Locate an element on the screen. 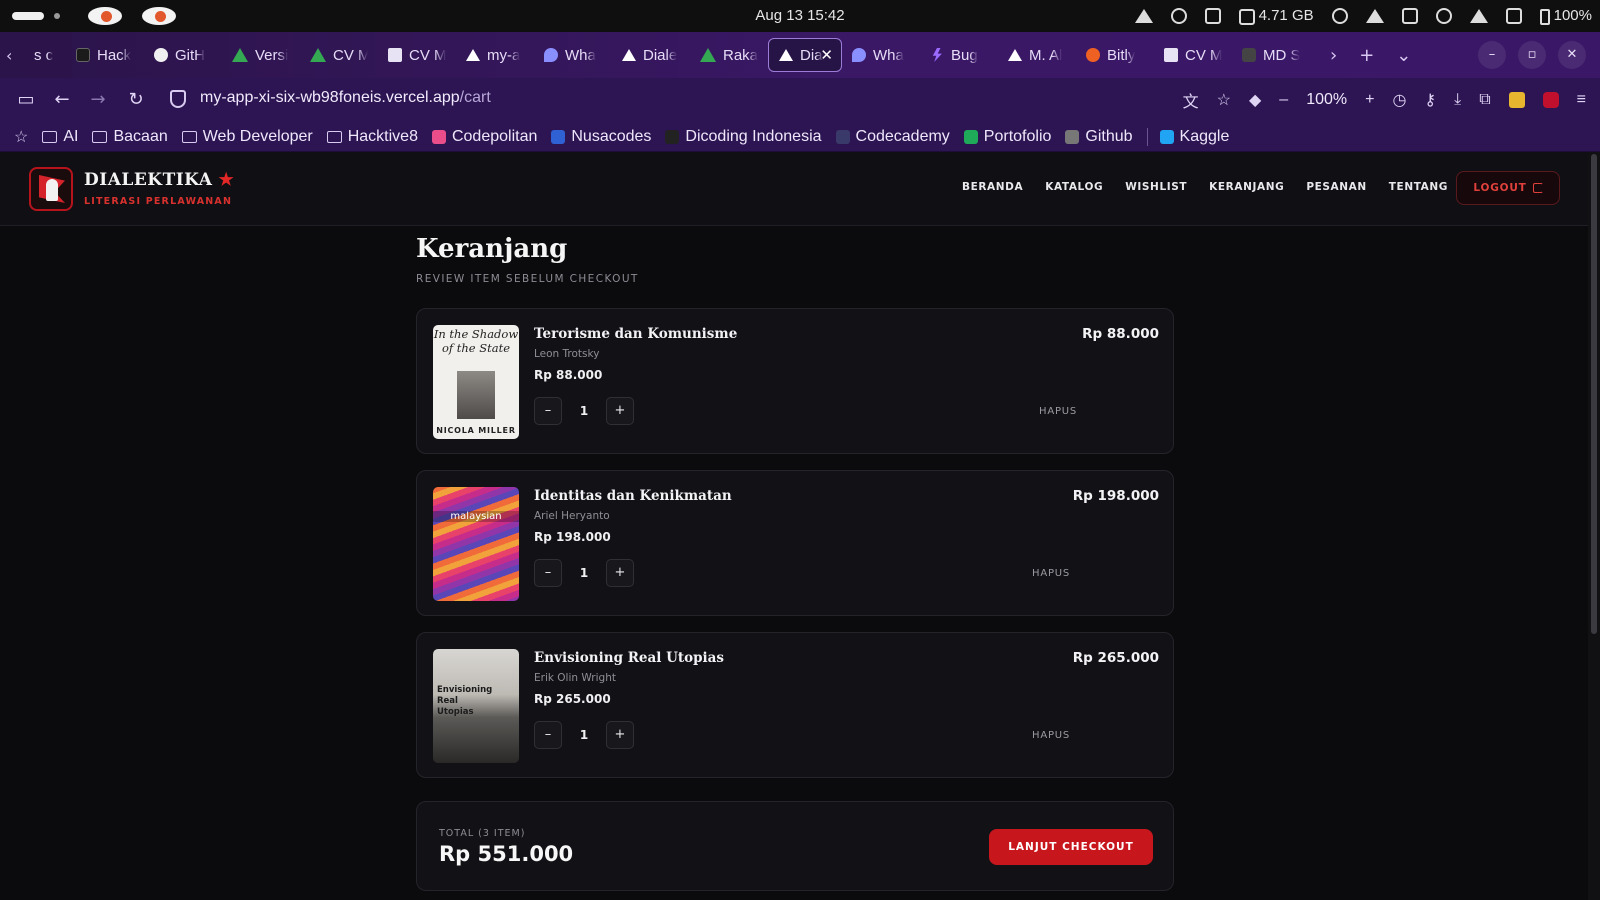 The width and height of the screenshot is (1600, 900). bookmark-item: Codepolitan is located at coordinates (484, 137).